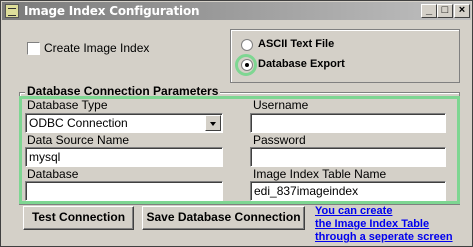 This screenshot has height=247, width=473. I want to click on maximize-button: □, so click(445, 11).